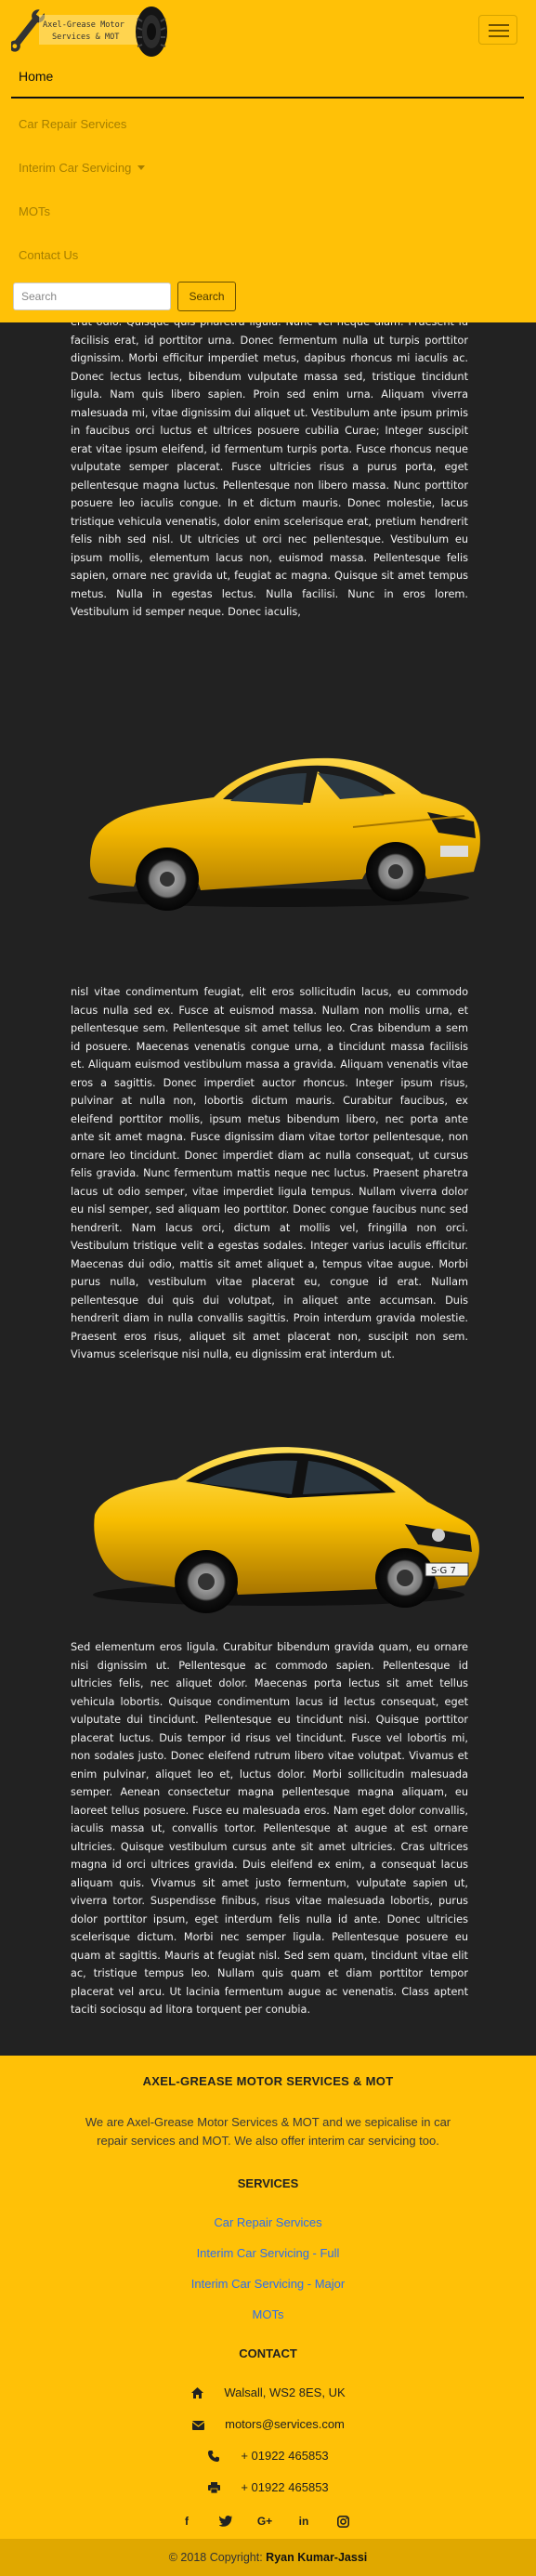 This screenshot has width=536, height=2576. Describe the element at coordinates (226, 2521) in the screenshot. I see `twitter-icon` at that location.